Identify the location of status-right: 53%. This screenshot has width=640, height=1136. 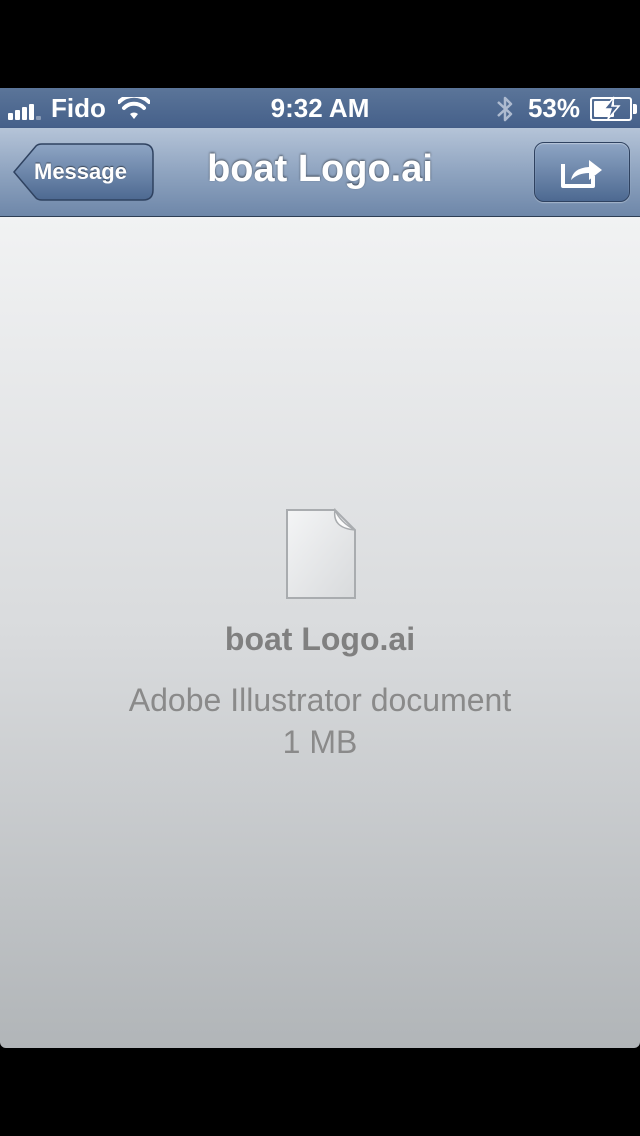
(565, 108).